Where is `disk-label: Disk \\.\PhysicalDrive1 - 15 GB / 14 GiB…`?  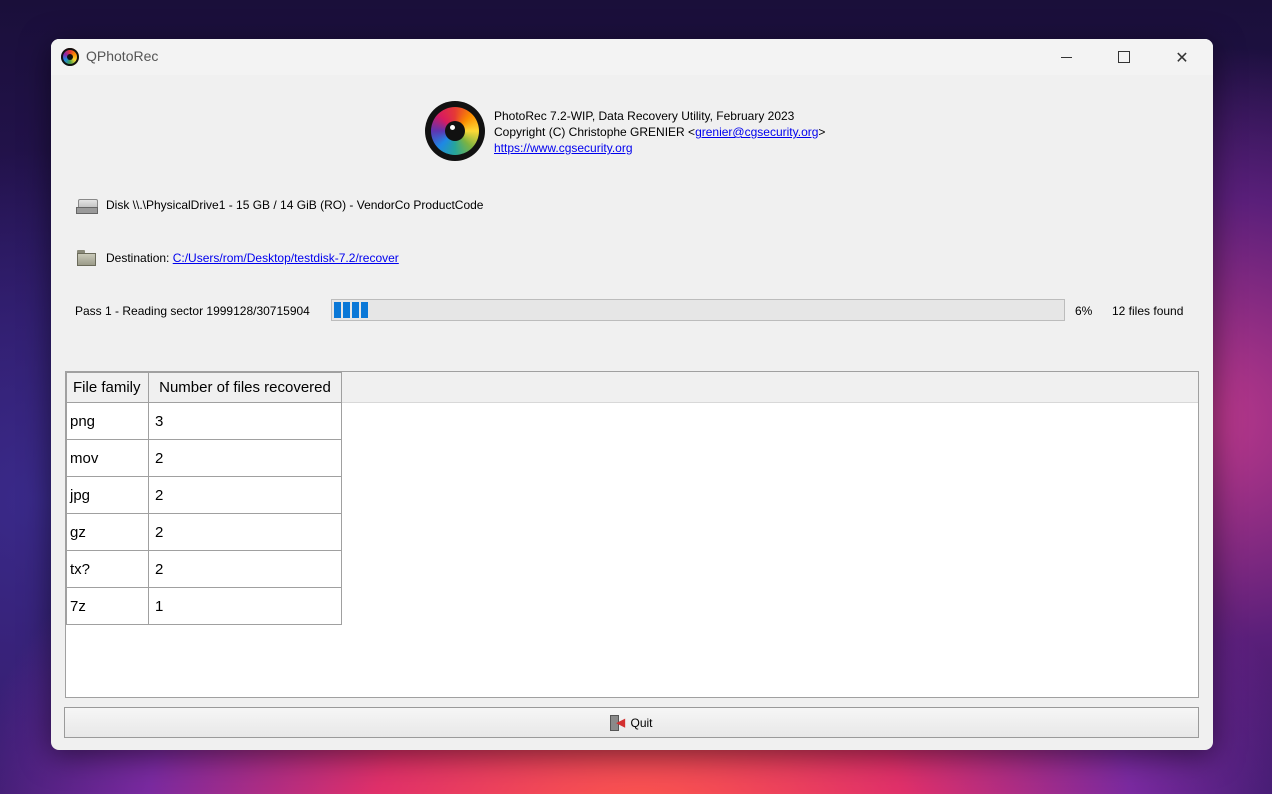 disk-label: Disk \\.\PhysicalDrive1 - 15 GB / 14 GiB… is located at coordinates (295, 205).